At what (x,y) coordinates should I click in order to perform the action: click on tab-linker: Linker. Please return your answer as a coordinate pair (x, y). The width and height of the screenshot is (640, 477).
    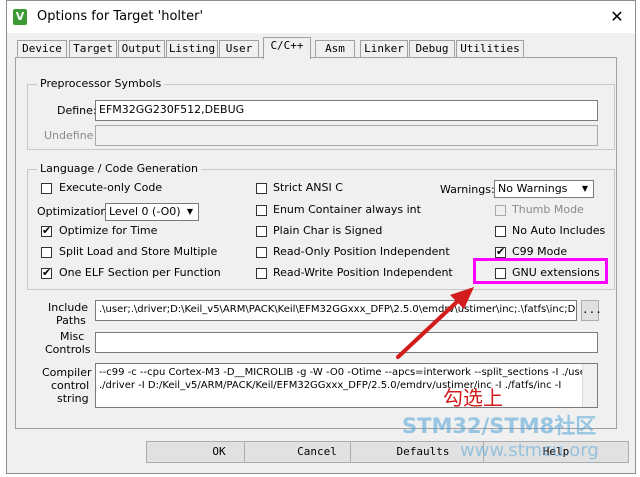
    Looking at the image, I should click on (384, 48).